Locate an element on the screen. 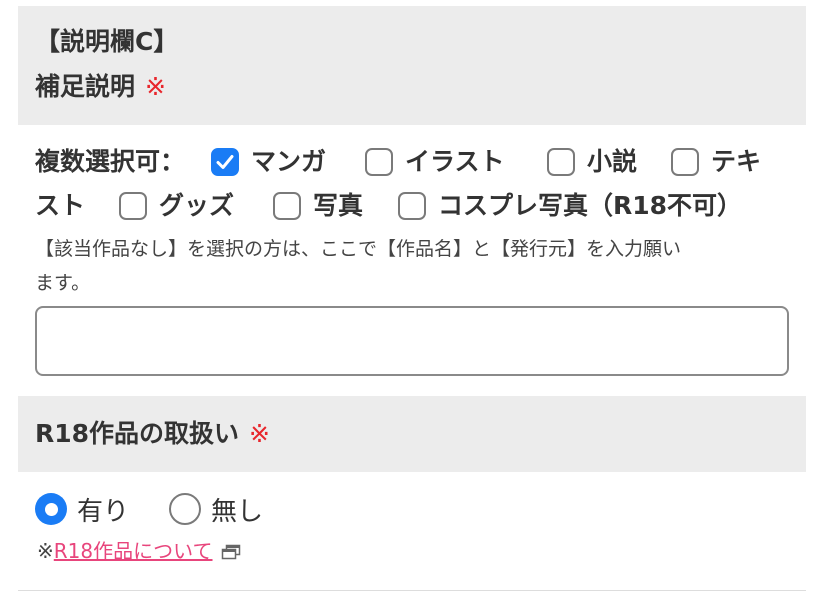  radio-r18-yes: 有り is located at coordinates (82, 509).